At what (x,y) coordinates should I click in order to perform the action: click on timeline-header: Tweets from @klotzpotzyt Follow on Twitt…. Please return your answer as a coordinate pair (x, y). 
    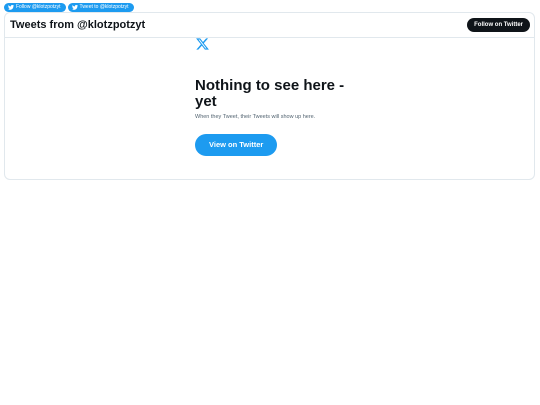
    Looking at the image, I should click on (269, 25).